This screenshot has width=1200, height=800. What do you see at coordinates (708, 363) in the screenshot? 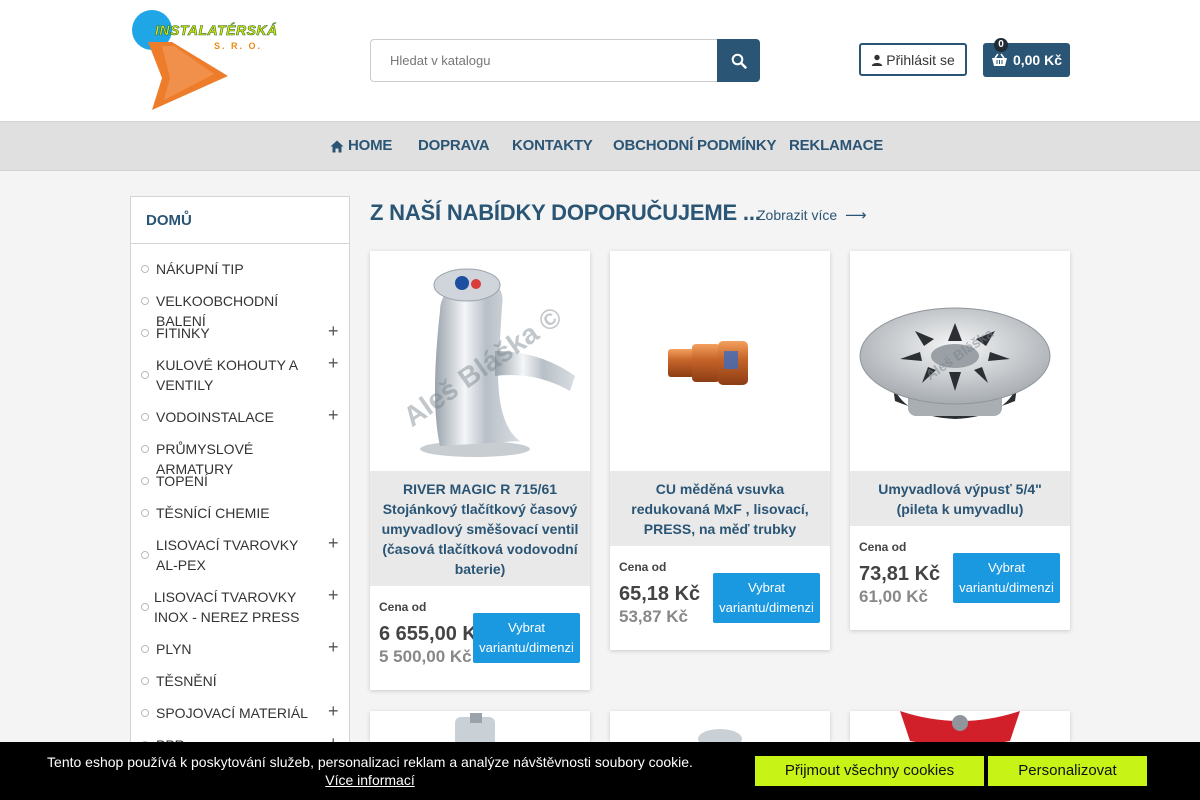
I see `copper-fitting-illustration` at bounding box center [708, 363].